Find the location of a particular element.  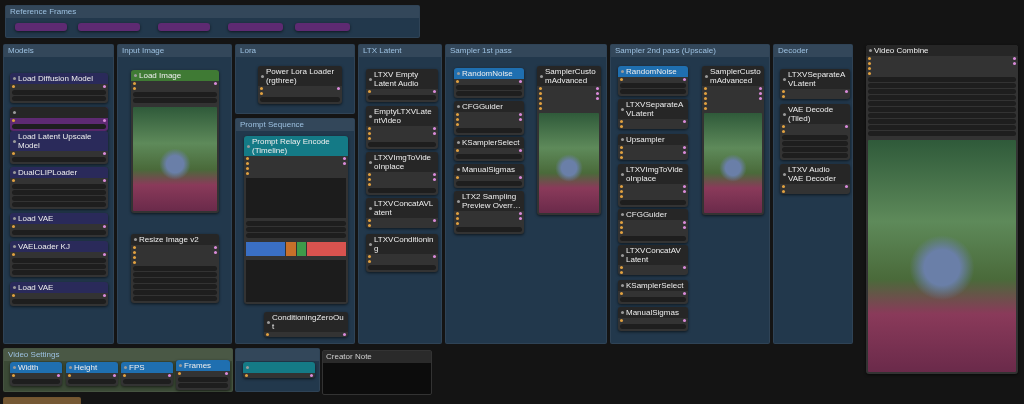

graph-node: LTXVImgToVideoInplace is located at coordinates (402, 173).